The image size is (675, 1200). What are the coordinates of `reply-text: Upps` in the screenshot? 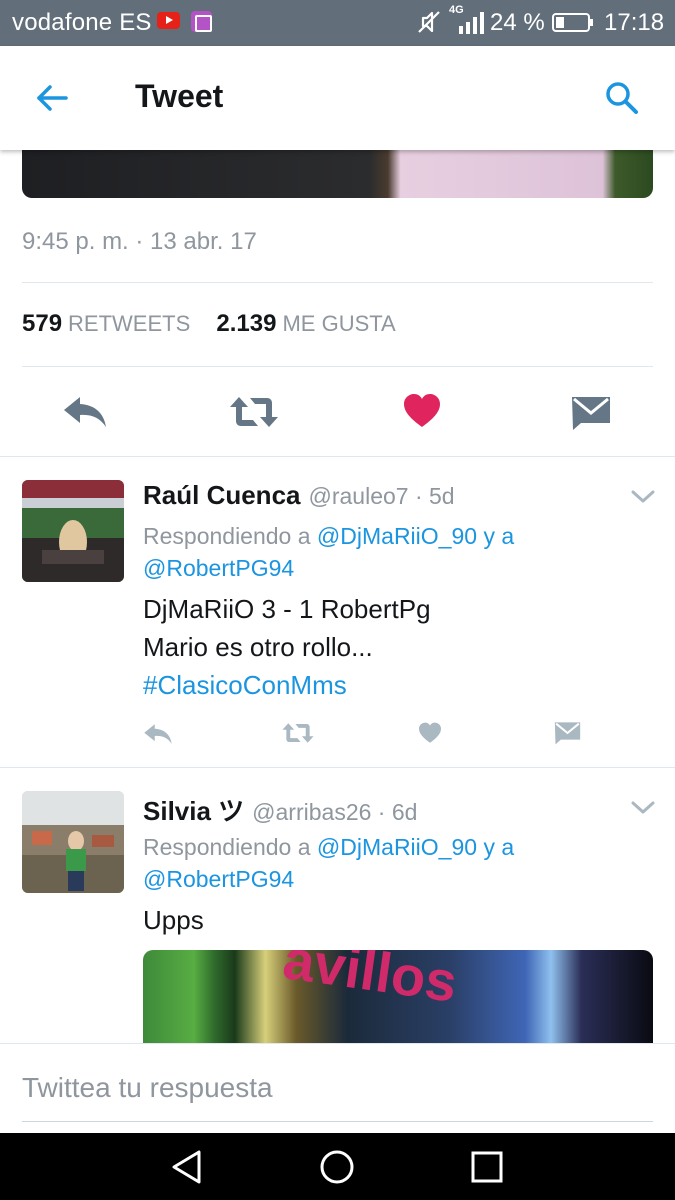 It's located at (173, 920).